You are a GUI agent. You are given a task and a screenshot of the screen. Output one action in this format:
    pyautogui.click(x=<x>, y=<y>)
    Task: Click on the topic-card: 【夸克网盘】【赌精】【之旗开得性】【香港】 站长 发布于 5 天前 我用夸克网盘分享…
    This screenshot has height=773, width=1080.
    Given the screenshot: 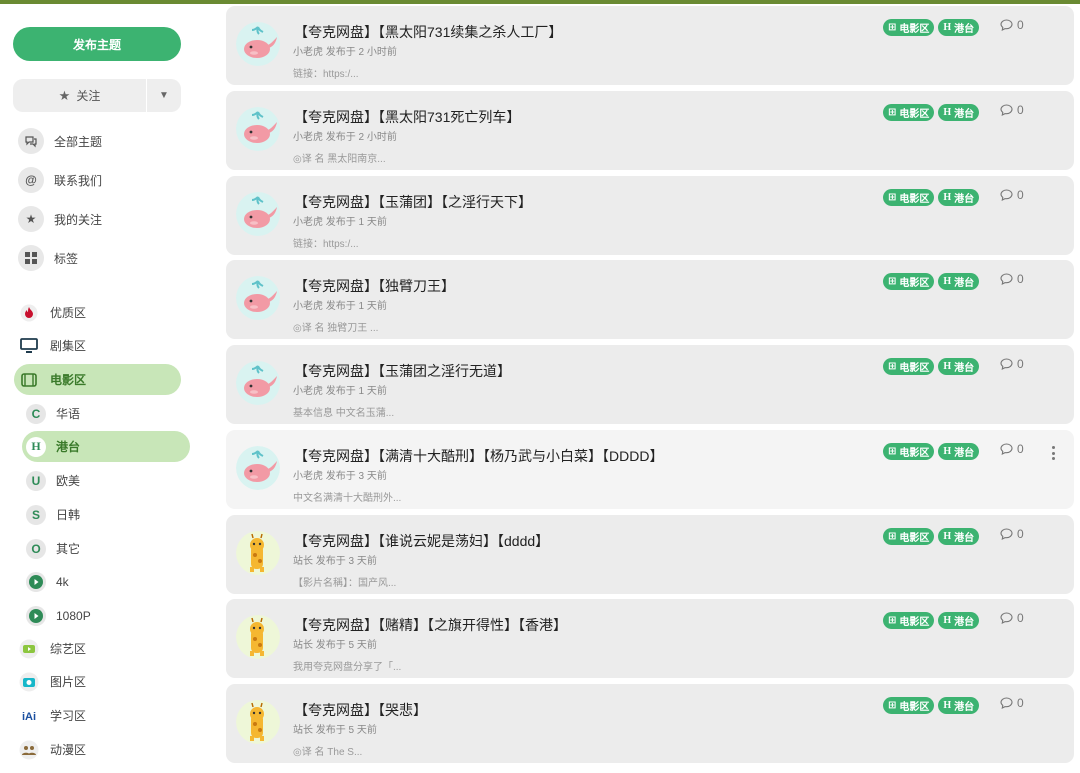 What is the action you would take?
    pyautogui.click(x=650, y=638)
    